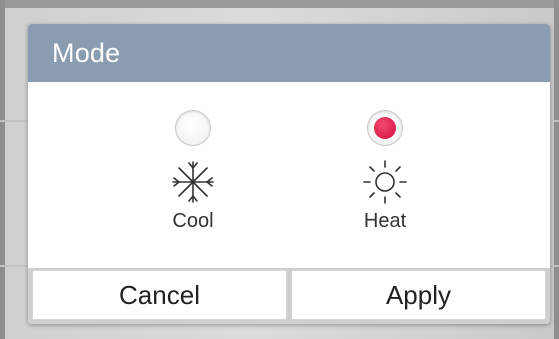 The width and height of the screenshot is (559, 339). I want to click on mode-option-heat: Heat, so click(385, 171).